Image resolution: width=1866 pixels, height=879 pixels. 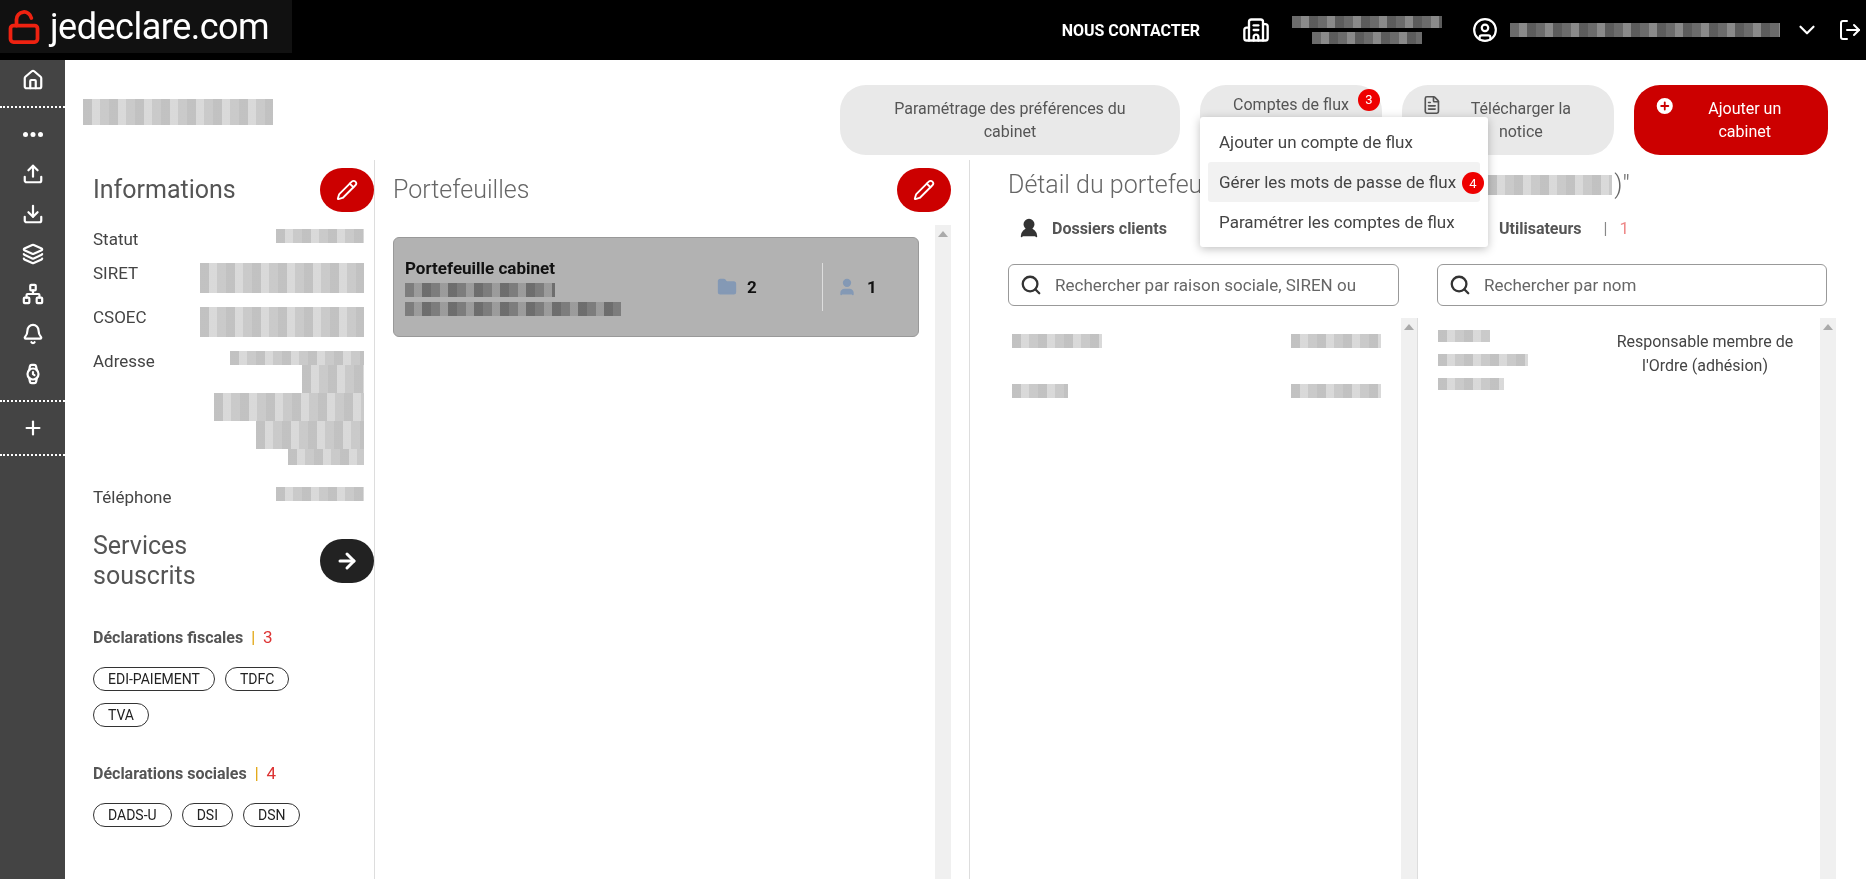 I want to click on field-label: Statut, so click(x=116, y=239).